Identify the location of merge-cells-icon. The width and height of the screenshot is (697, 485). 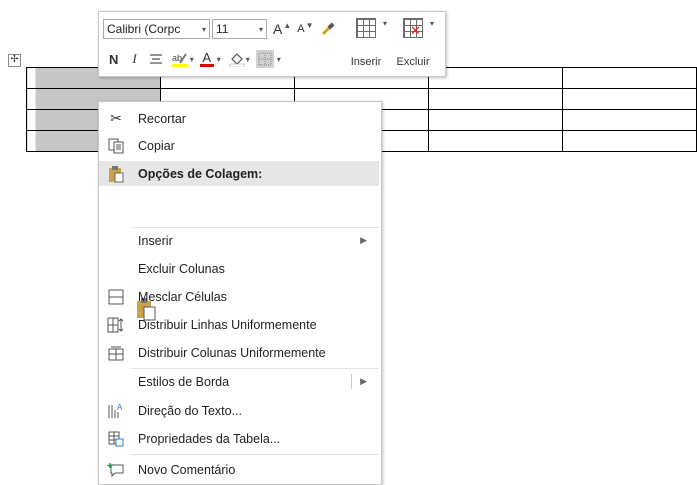
(116, 297).